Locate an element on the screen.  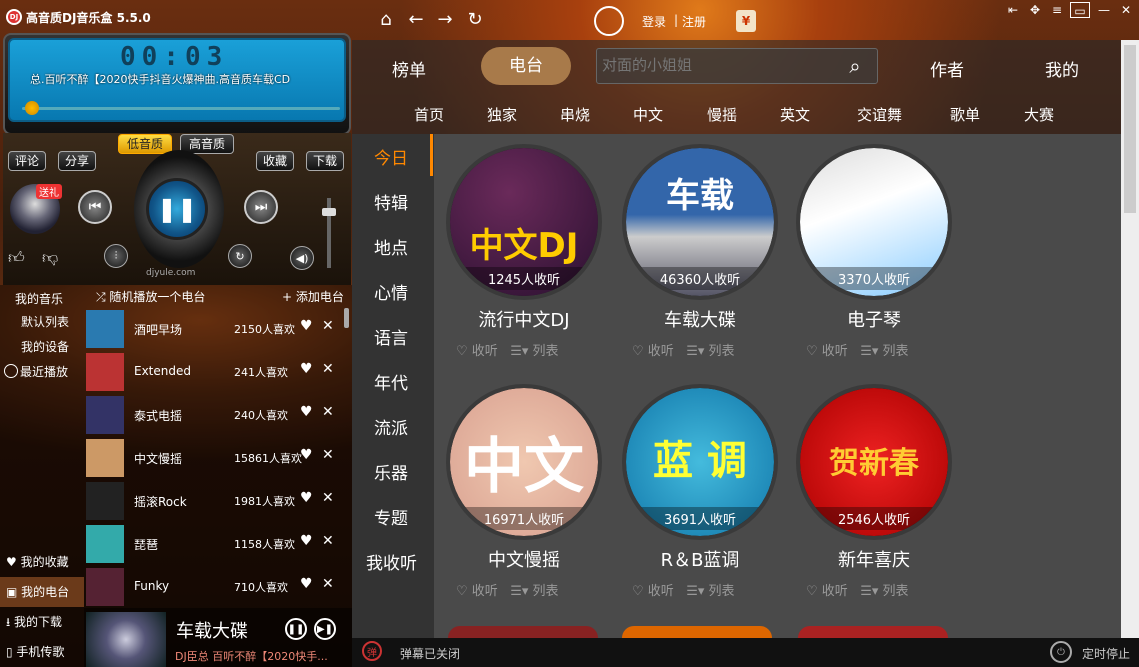
sidebar-phone-transfer: ▯ 手机传歌 is located at coordinates (42, 652).